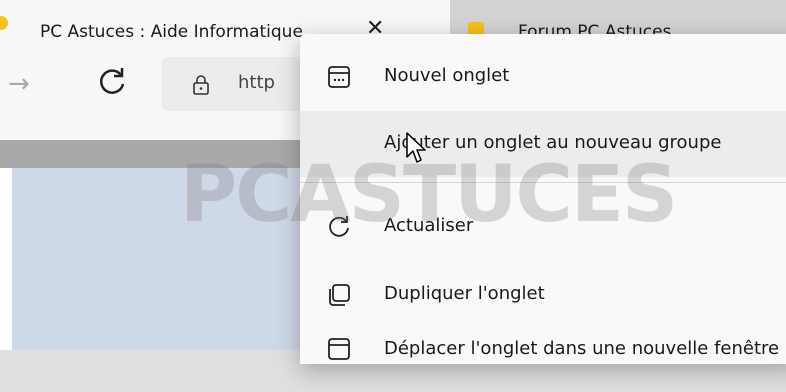 This screenshot has height=392, width=786. What do you see at coordinates (6, 259) in the screenshot?
I see `page-left-margin` at bounding box center [6, 259].